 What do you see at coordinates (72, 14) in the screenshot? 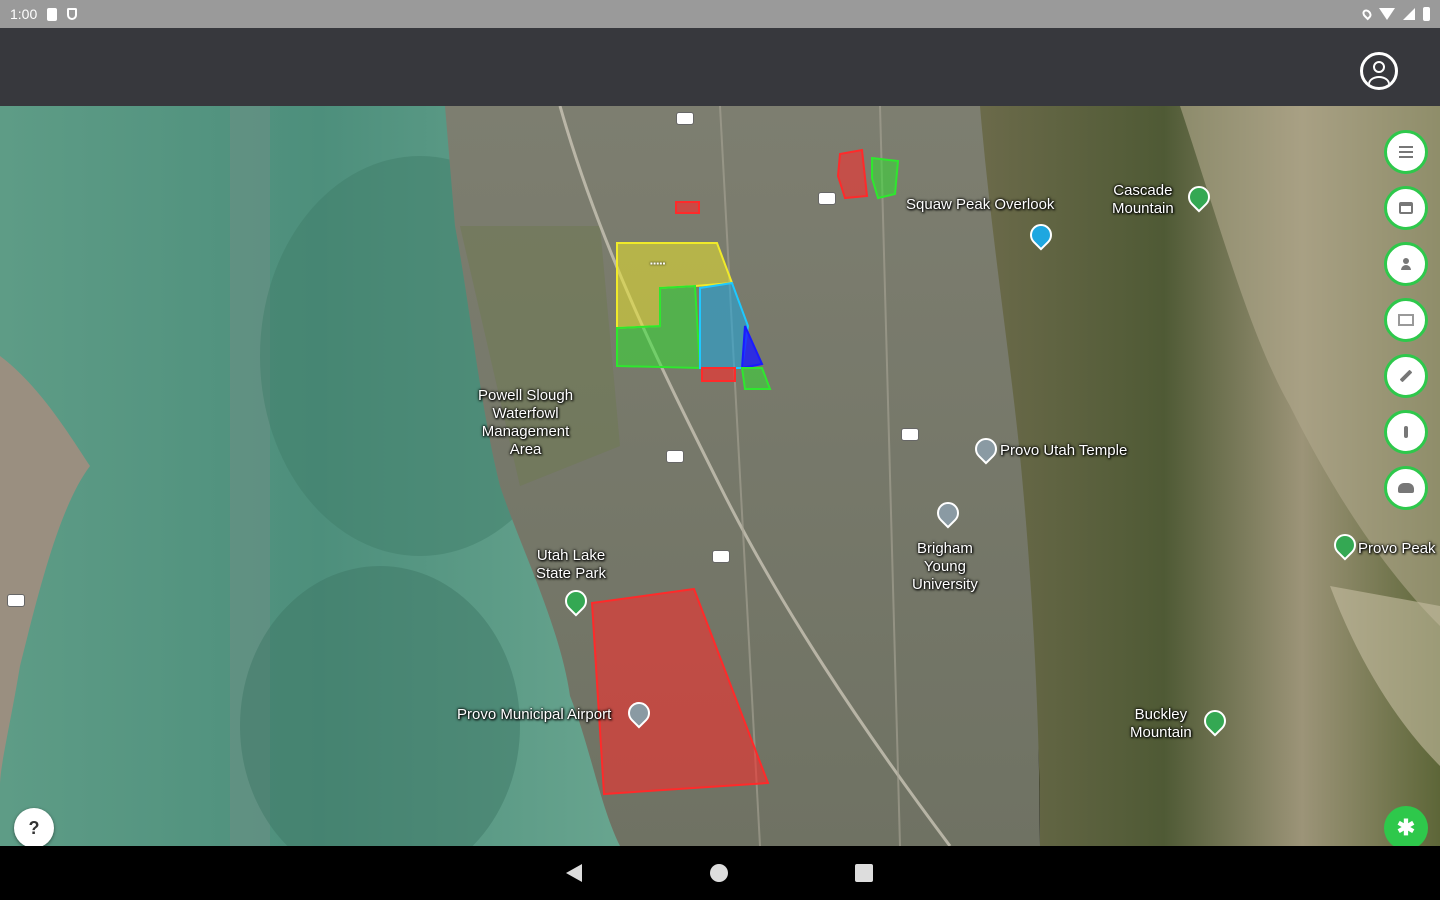
I see `shield-icon` at bounding box center [72, 14].